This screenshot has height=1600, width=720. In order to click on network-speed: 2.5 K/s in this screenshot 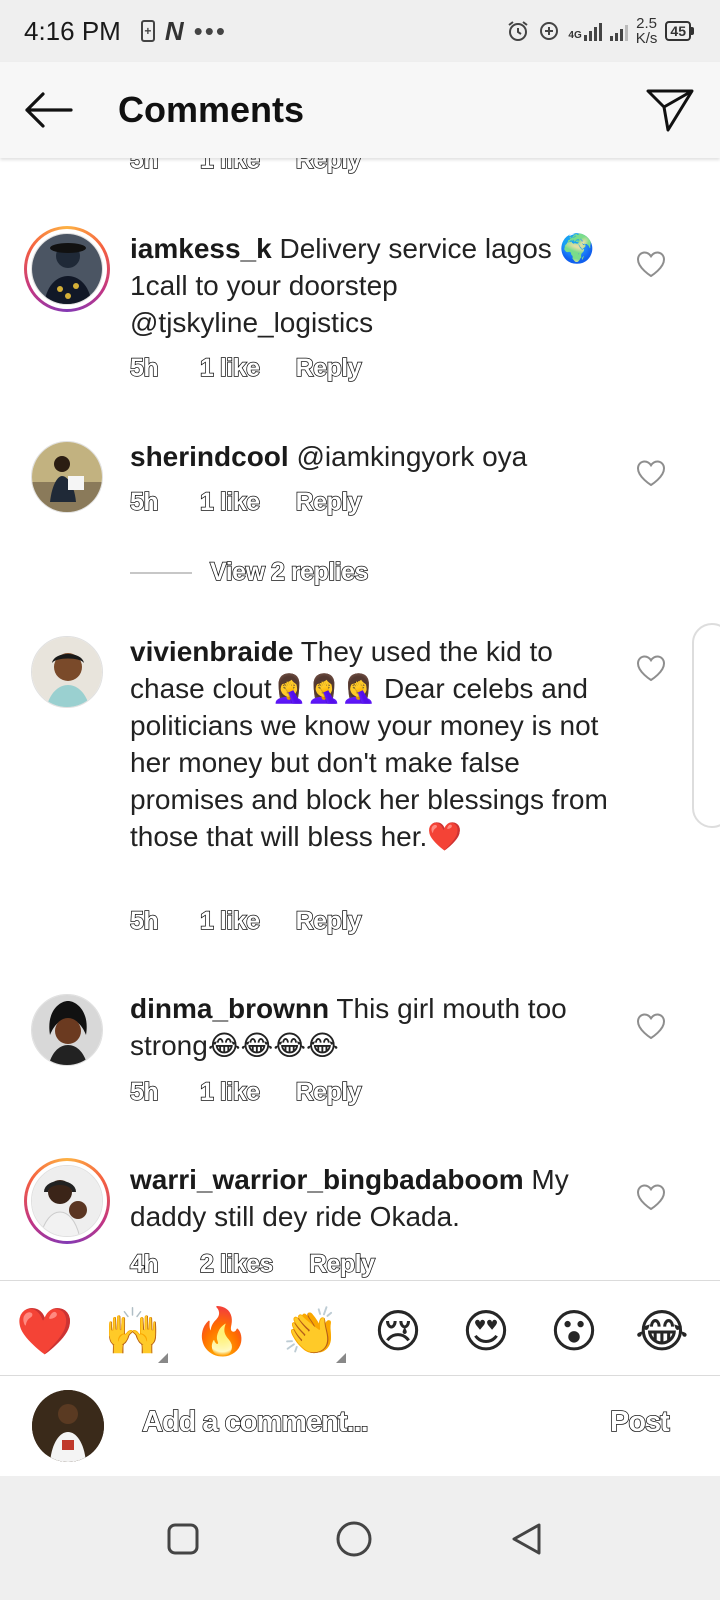, I will do `click(647, 31)`.